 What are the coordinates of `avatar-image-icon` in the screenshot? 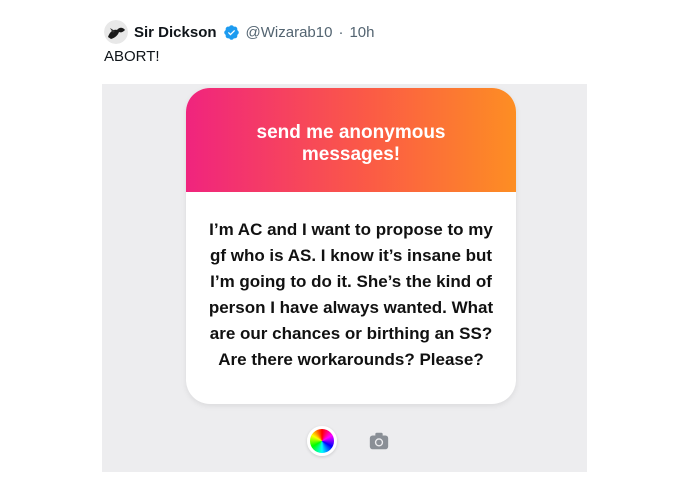 It's located at (116, 32).